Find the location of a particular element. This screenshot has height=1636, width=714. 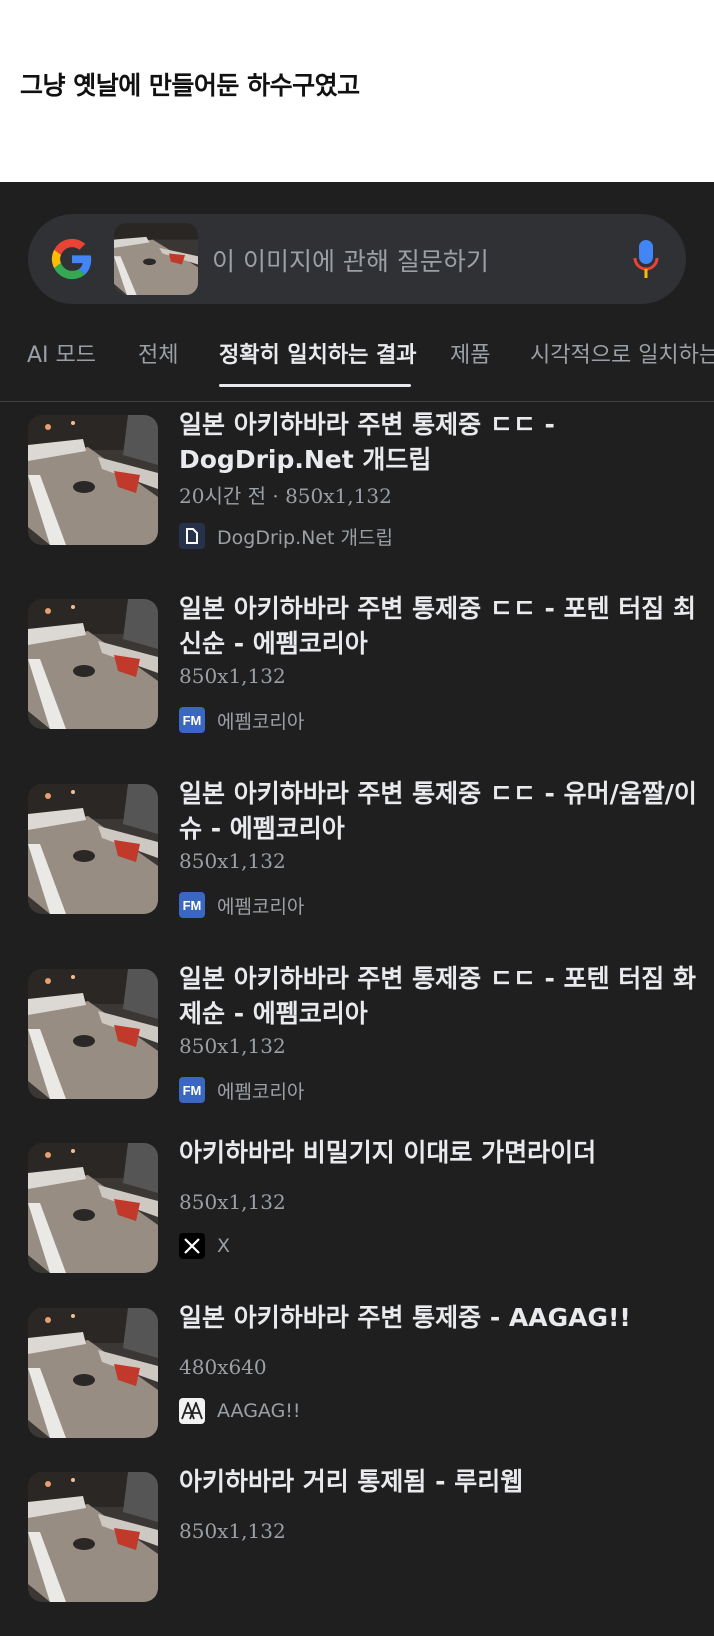

search-bar: 이 이미지에 관해 질문하기 is located at coordinates (357, 259).